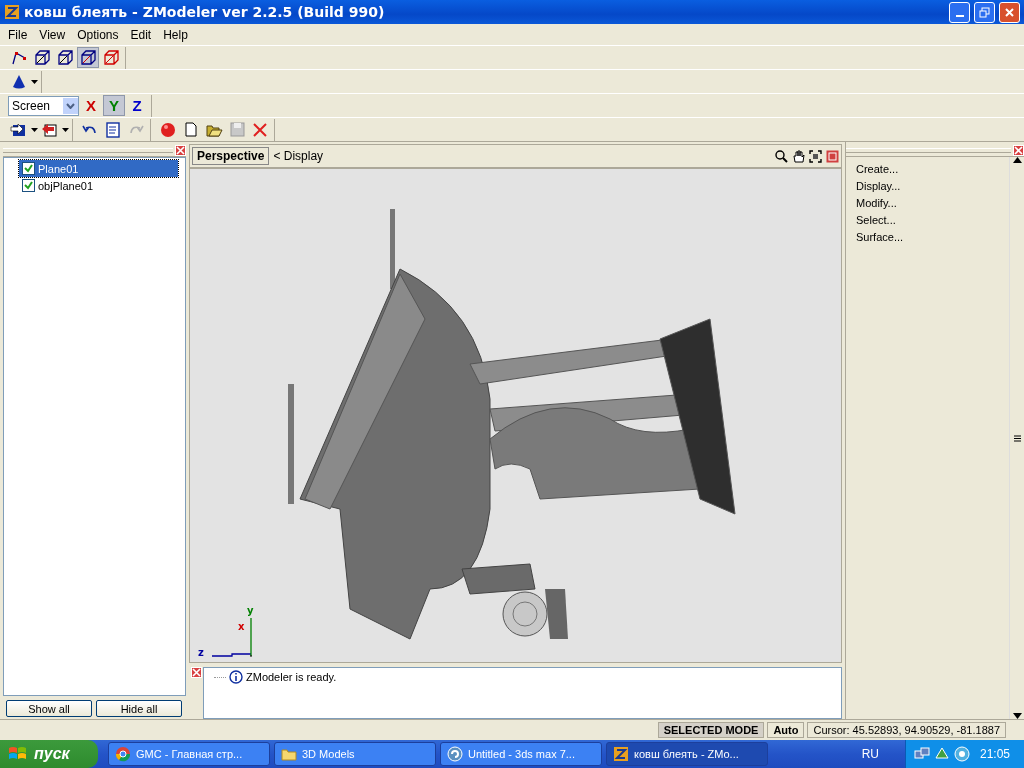 Image resolution: width=1024 pixels, height=768 pixels. I want to click on cursor-coordinates: Cursor: 45.52893, 94.90529, -81.1887, so click(906, 730).